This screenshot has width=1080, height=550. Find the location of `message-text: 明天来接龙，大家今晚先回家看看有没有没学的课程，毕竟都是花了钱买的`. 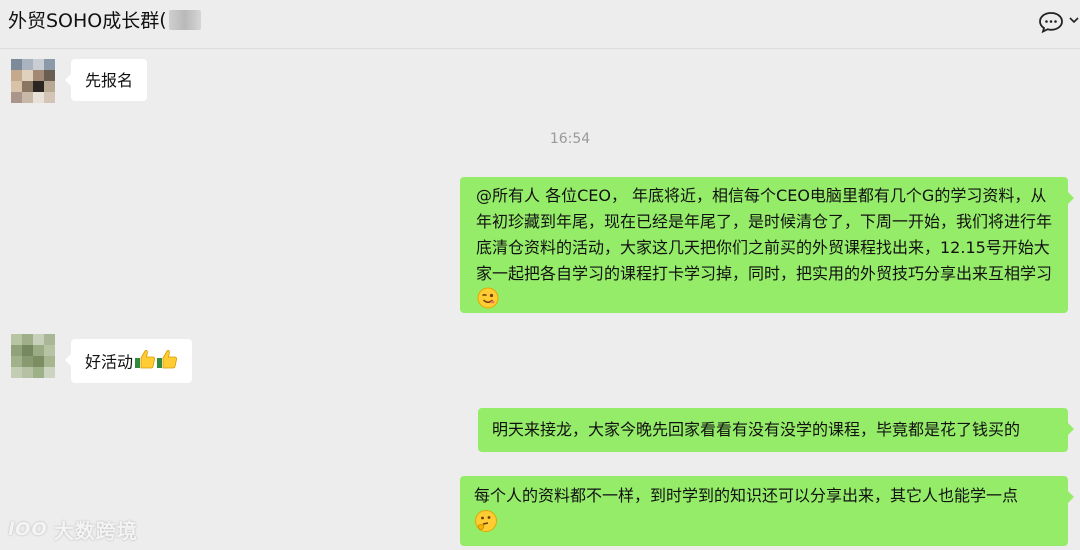

message-text: 明天来接龙，大家今晚先回家看看有没有没学的课程，毕竟都是花了钱买的 is located at coordinates (756, 429).